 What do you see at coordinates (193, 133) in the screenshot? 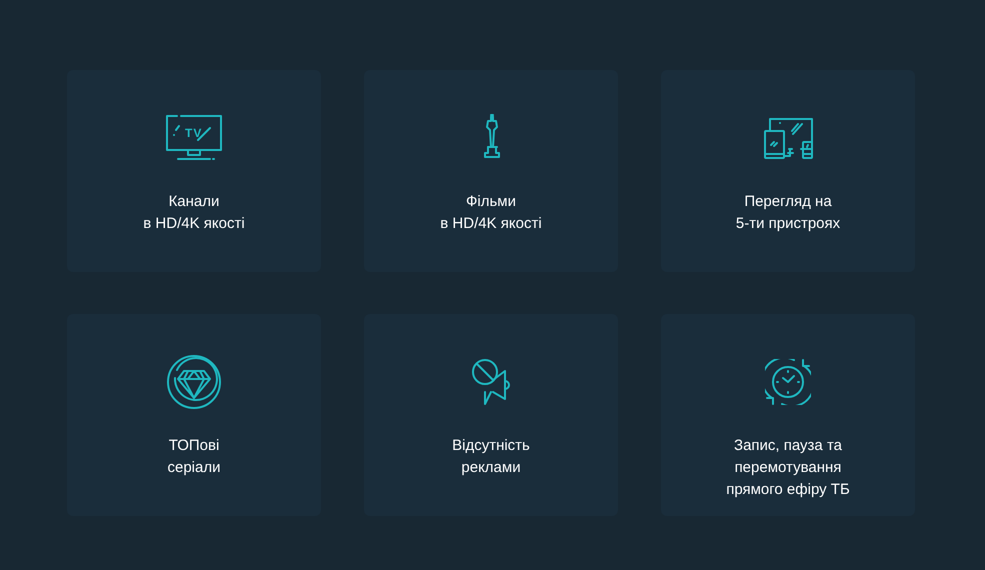
I see `tv-label: TV` at bounding box center [193, 133].